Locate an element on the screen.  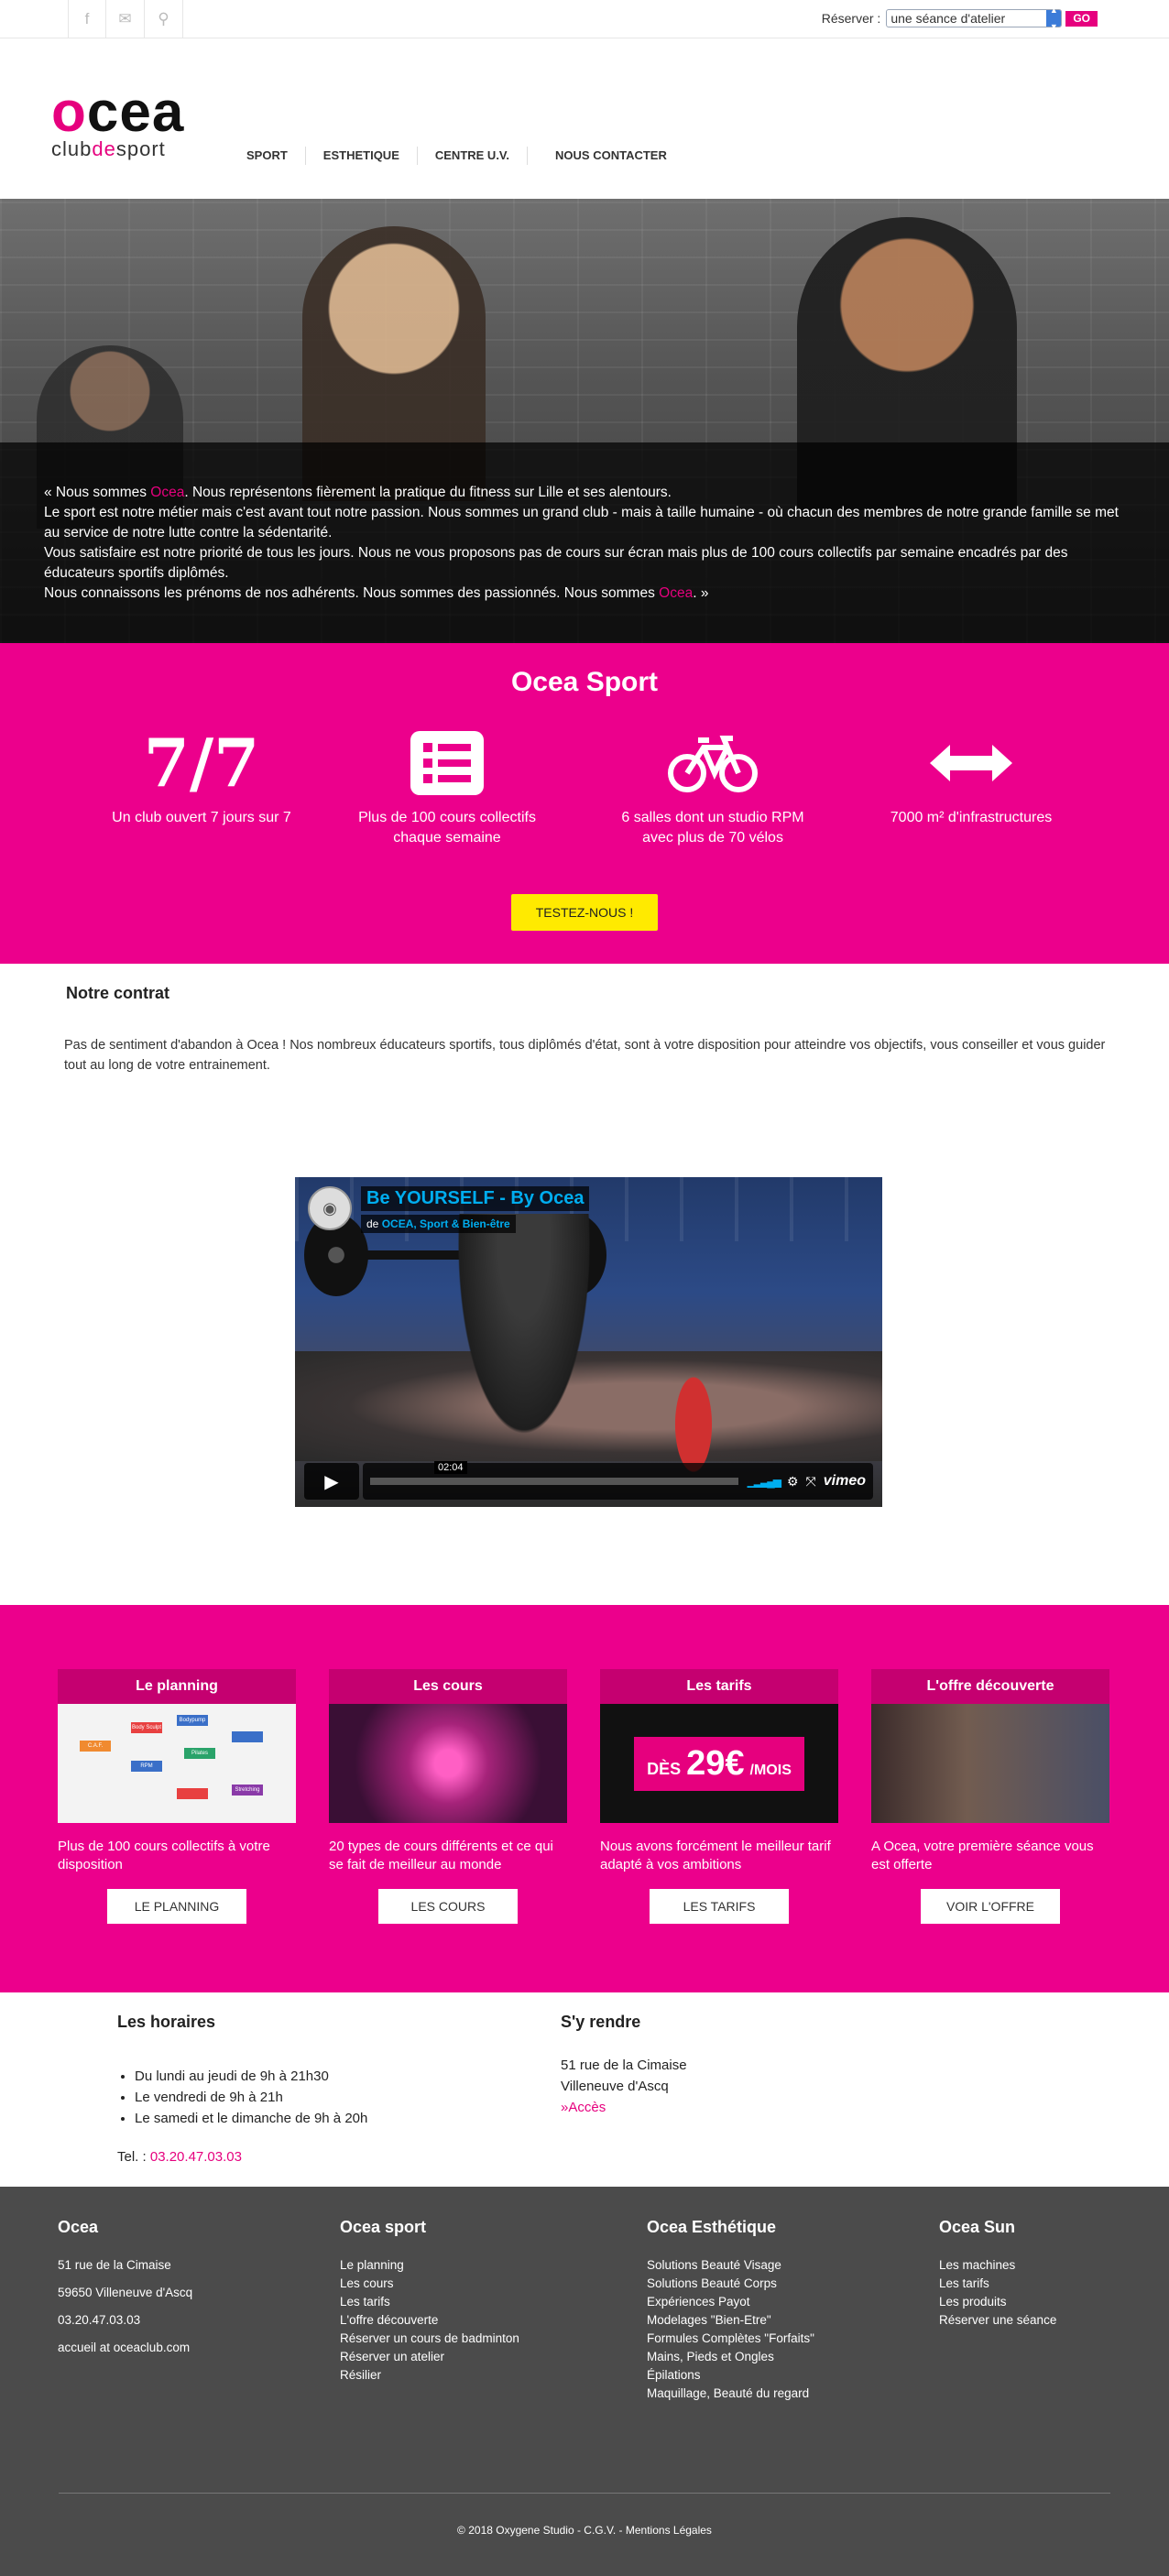
footer-link: Les cours is located at coordinates (367, 2283).